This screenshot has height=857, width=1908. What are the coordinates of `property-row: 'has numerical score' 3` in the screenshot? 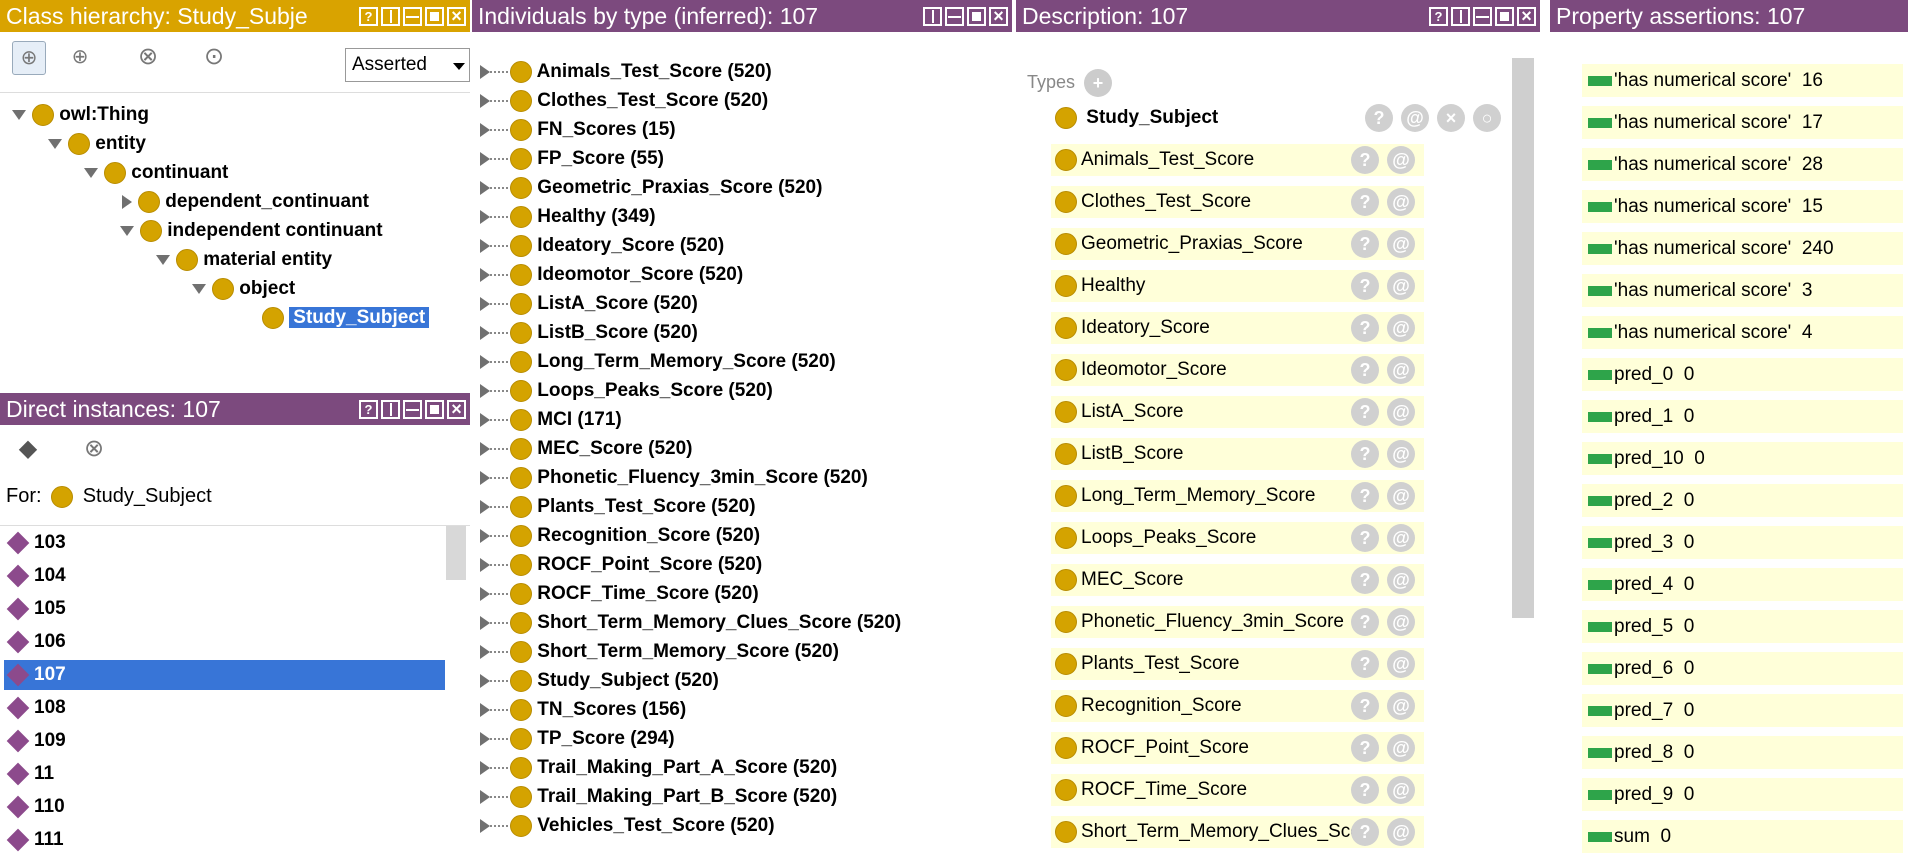 It's located at (1742, 290).